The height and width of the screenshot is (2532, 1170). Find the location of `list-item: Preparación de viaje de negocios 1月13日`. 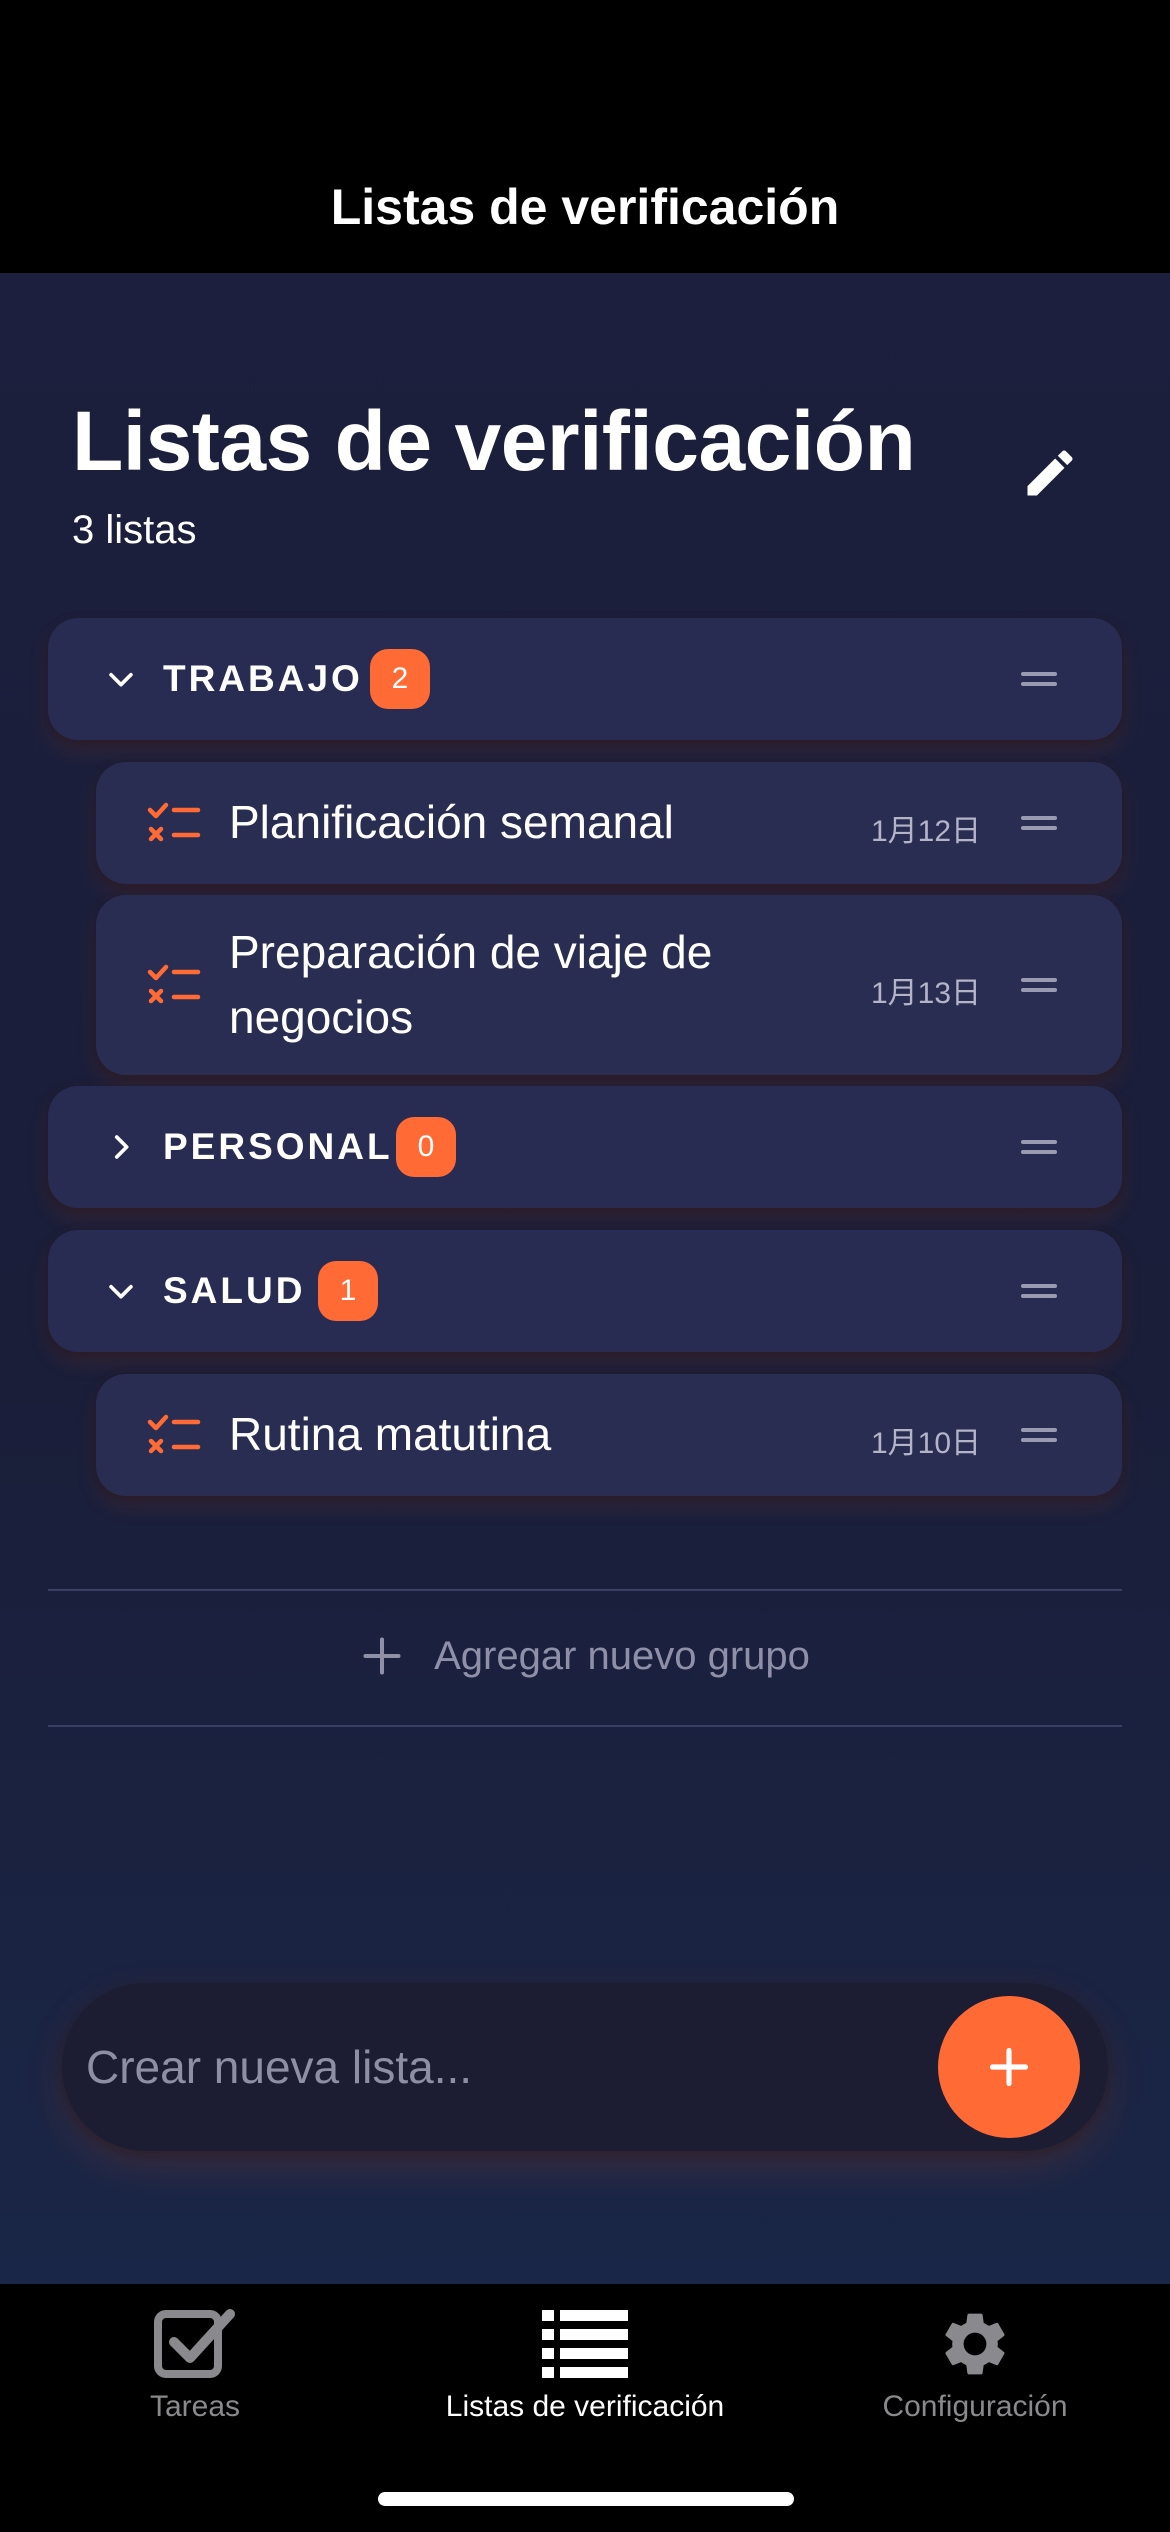

list-item: Preparación de viaje de negocios 1月13日 is located at coordinates (609, 985).